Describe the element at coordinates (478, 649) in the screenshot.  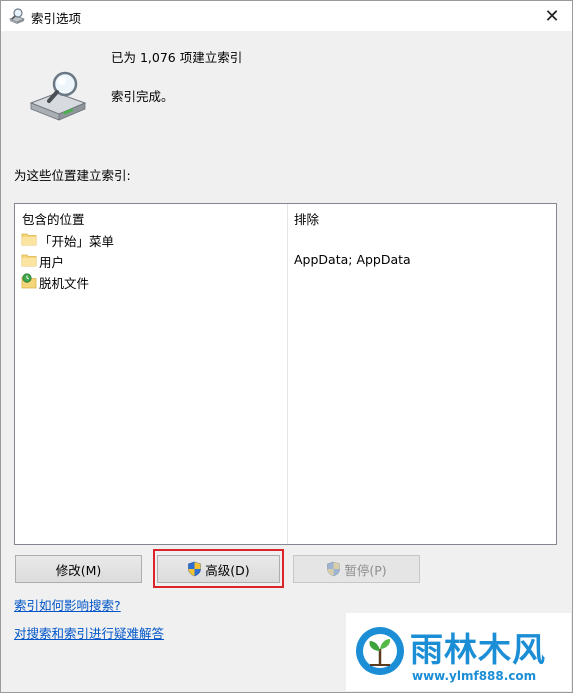
I see `watermark-title: 雨林木风` at that location.